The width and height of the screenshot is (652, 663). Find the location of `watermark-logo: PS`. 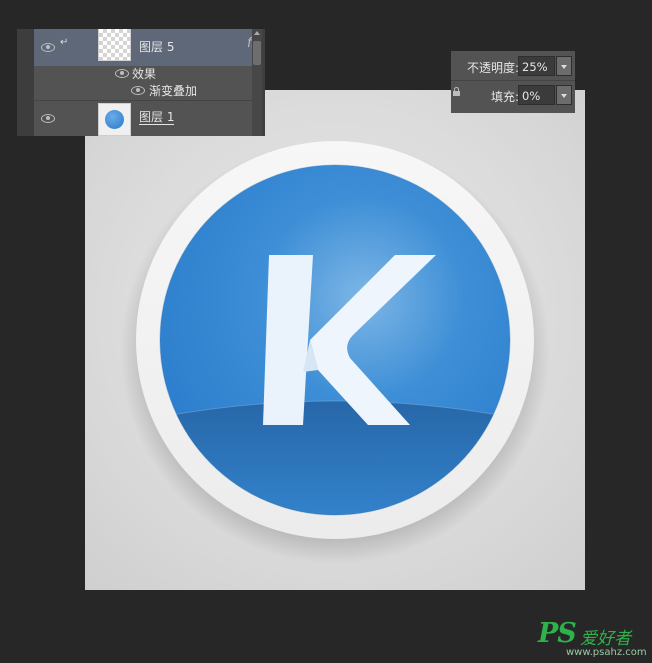

watermark-logo: PS is located at coordinates (557, 633).